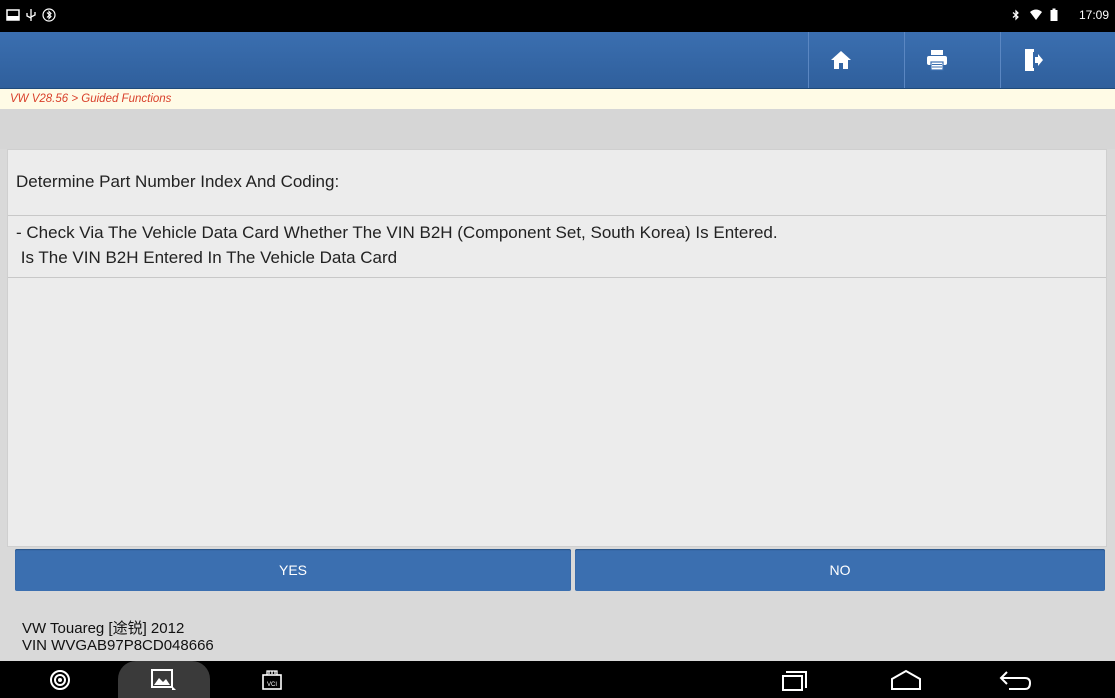 Image resolution: width=1115 pixels, height=698 pixels. Describe the element at coordinates (293, 570) in the screenshot. I see `yes-button: YES` at that location.